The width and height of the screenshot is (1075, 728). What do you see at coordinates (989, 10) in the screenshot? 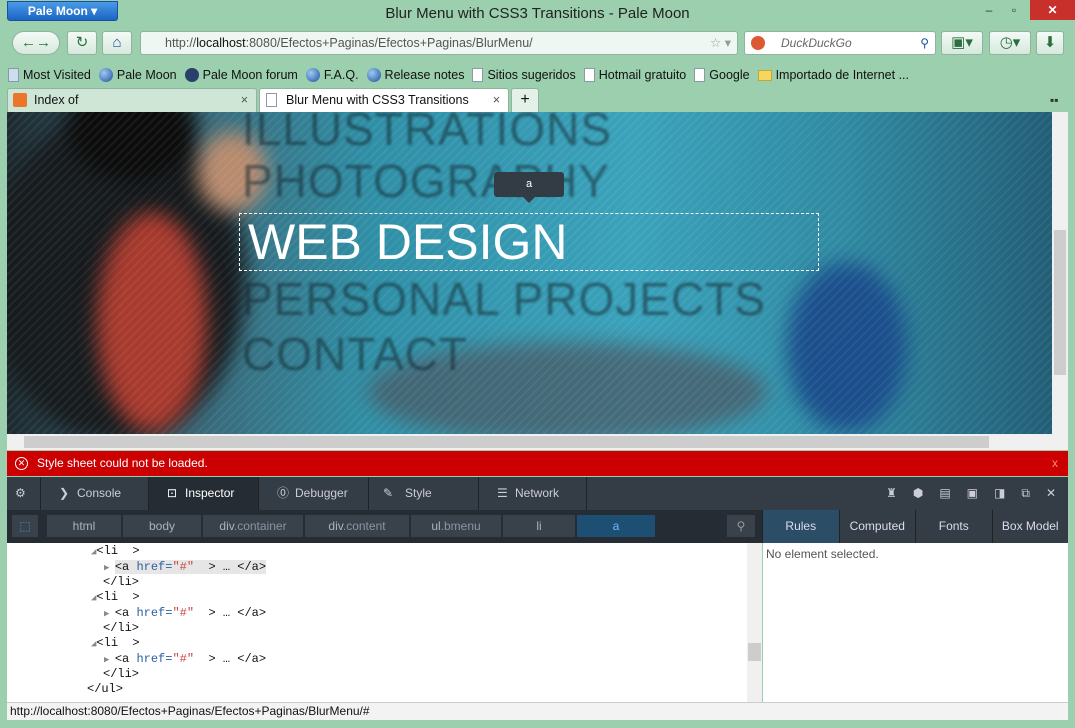
I see `minimize-button: –` at bounding box center [989, 10].